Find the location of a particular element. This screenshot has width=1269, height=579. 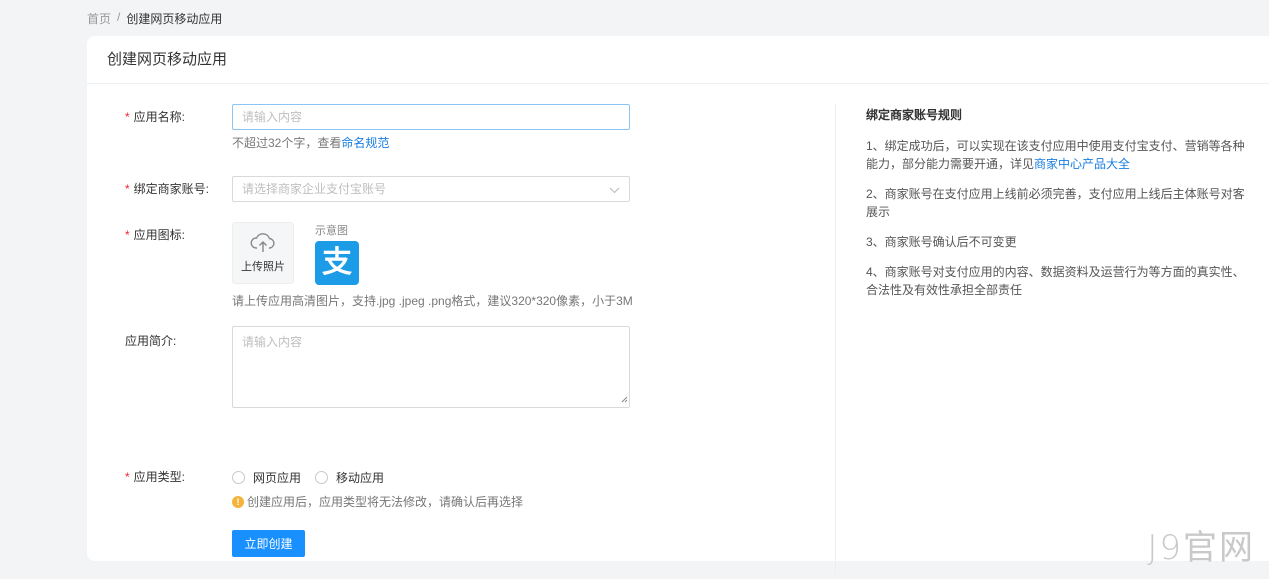

app-name-hint: 不超过32个字，查看命名规范 is located at coordinates (311, 143).